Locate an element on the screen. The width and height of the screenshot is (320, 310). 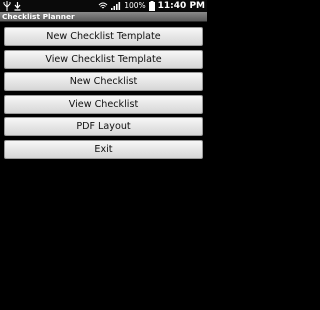
battery-percent: 100% is located at coordinates (135, 5).